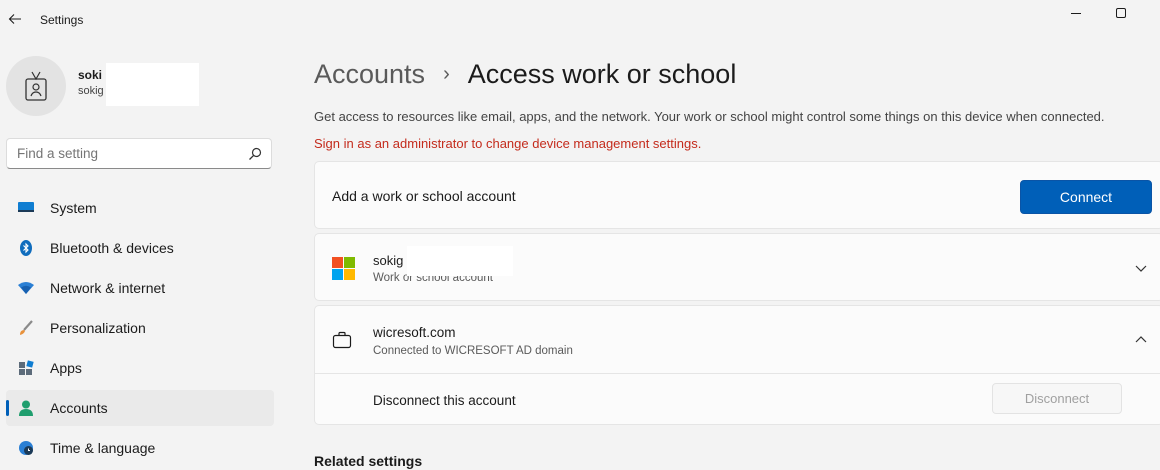  What do you see at coordinates (1141, 268) in the screenshot?
I see `chevron-down-icon` at bounding box center [1141, 268].